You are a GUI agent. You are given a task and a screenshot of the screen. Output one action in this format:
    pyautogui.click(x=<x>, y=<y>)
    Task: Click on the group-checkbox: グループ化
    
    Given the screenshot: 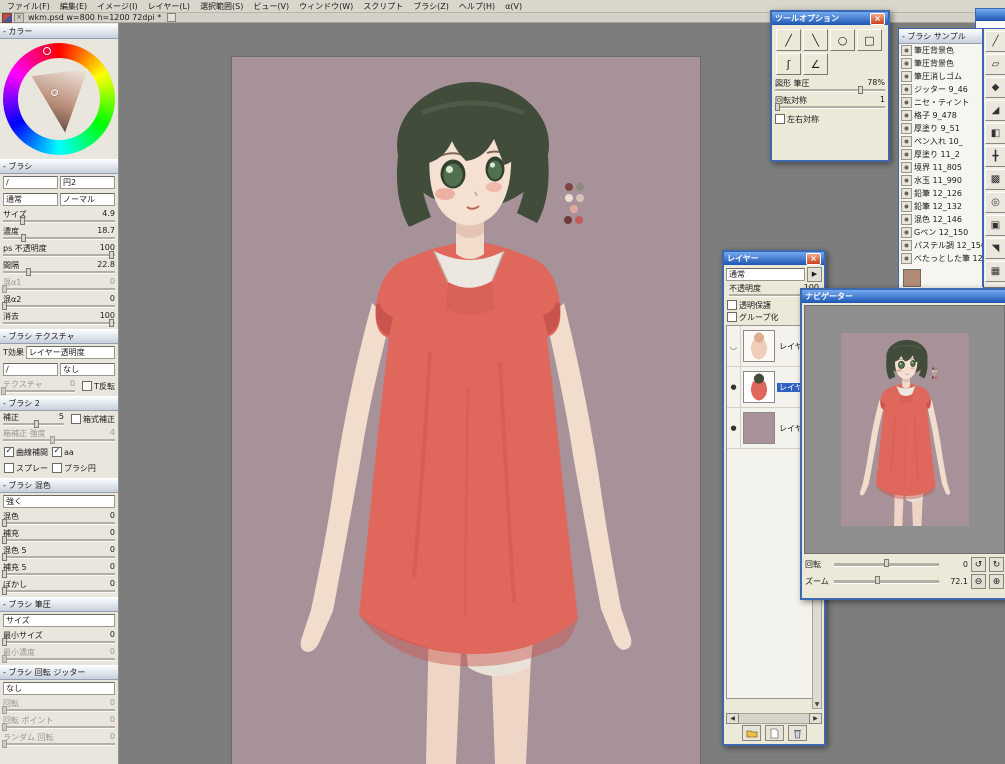 What is the action you would take?
    pyautogui.click(x=753, y=317)
    